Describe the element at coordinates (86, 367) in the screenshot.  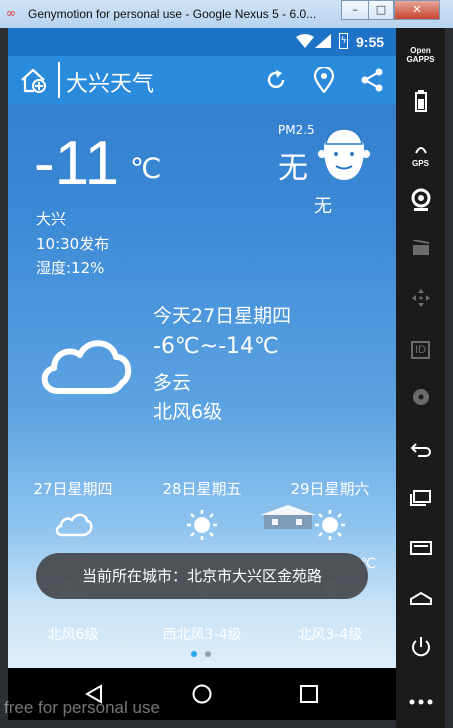
I see `today-cloud-icon` at that location.